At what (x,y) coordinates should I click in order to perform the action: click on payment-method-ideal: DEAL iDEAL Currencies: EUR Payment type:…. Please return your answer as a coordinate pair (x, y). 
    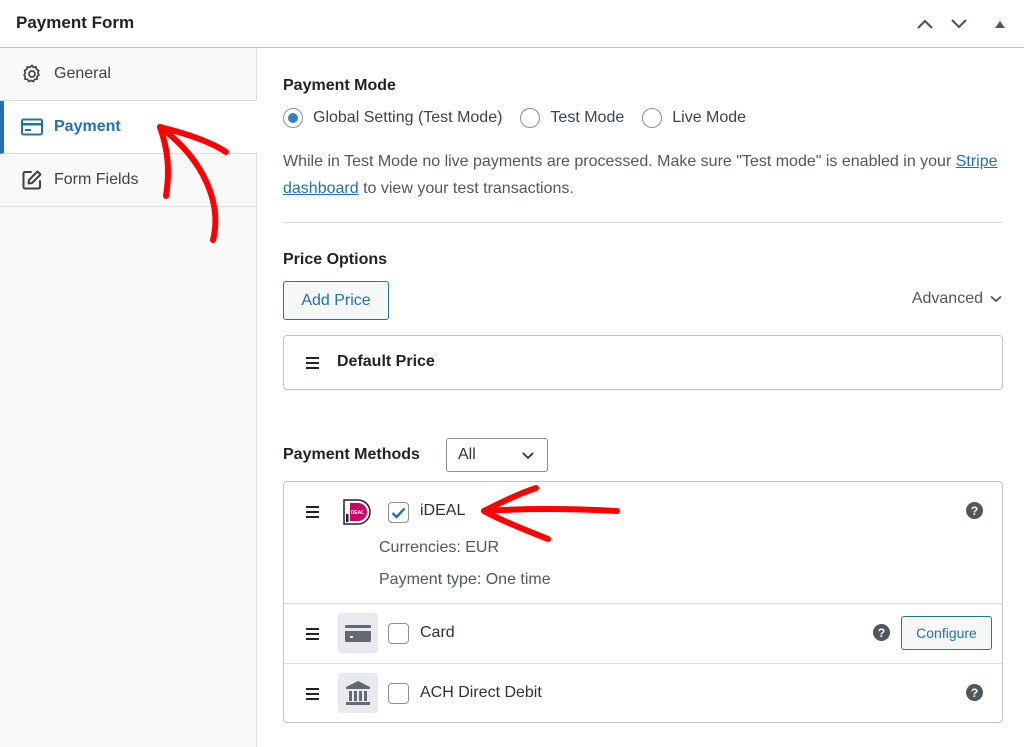
    Looking at the image, I should click on (643, 543).